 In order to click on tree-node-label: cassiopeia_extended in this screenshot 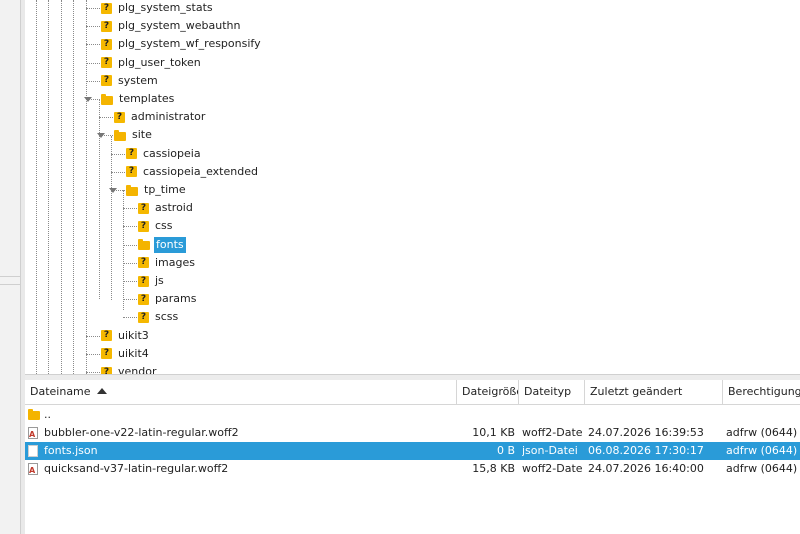, I will do `click(200, 171)`.